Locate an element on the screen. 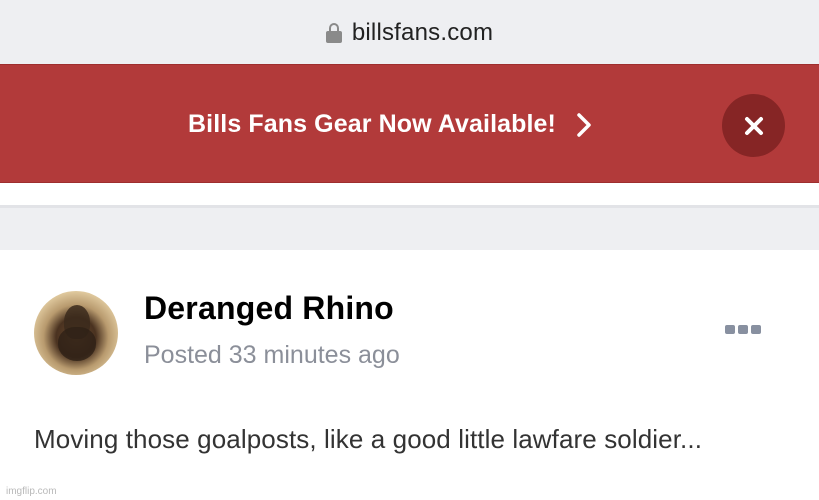  banner-spacer is located at coordinates (409, 195).